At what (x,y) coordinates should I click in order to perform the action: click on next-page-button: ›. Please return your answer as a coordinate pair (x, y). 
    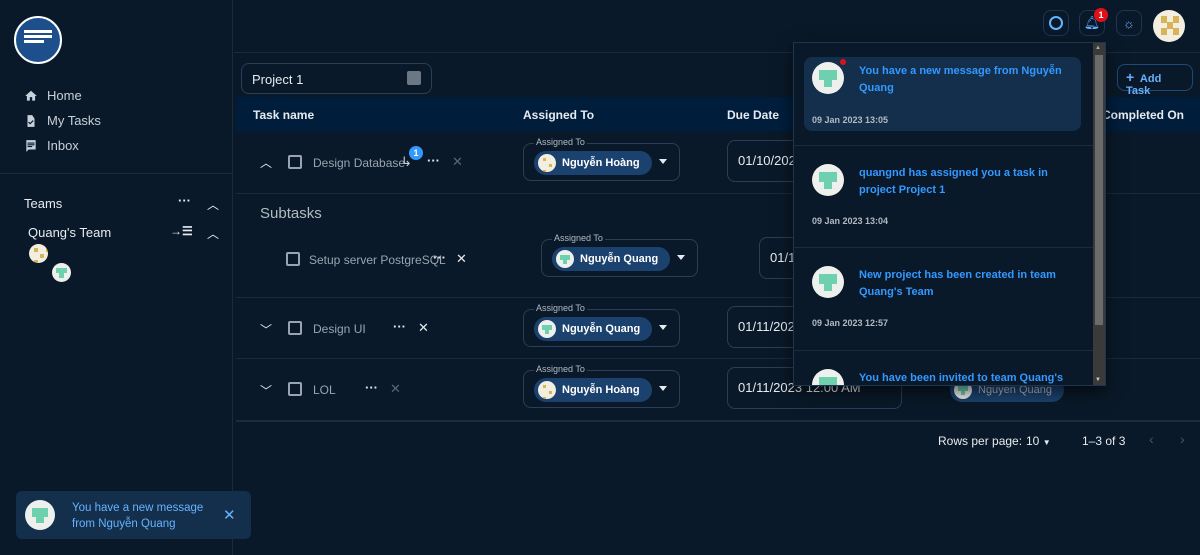
    Looking at the image, I should click on (1182, 439).